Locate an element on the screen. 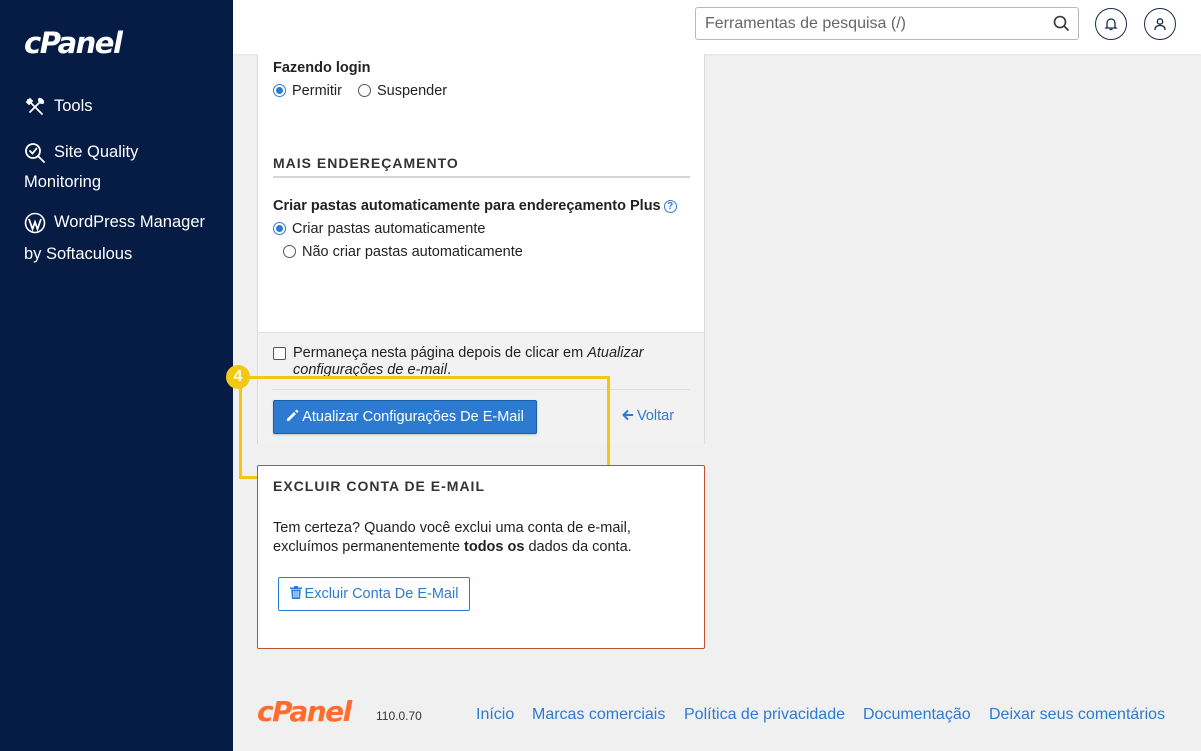 Image resolution: width=1201 pixels, height=751 pixels. radio-no-create-folders: Não criar pastas automaticamente is located at coordinates (403, 252).